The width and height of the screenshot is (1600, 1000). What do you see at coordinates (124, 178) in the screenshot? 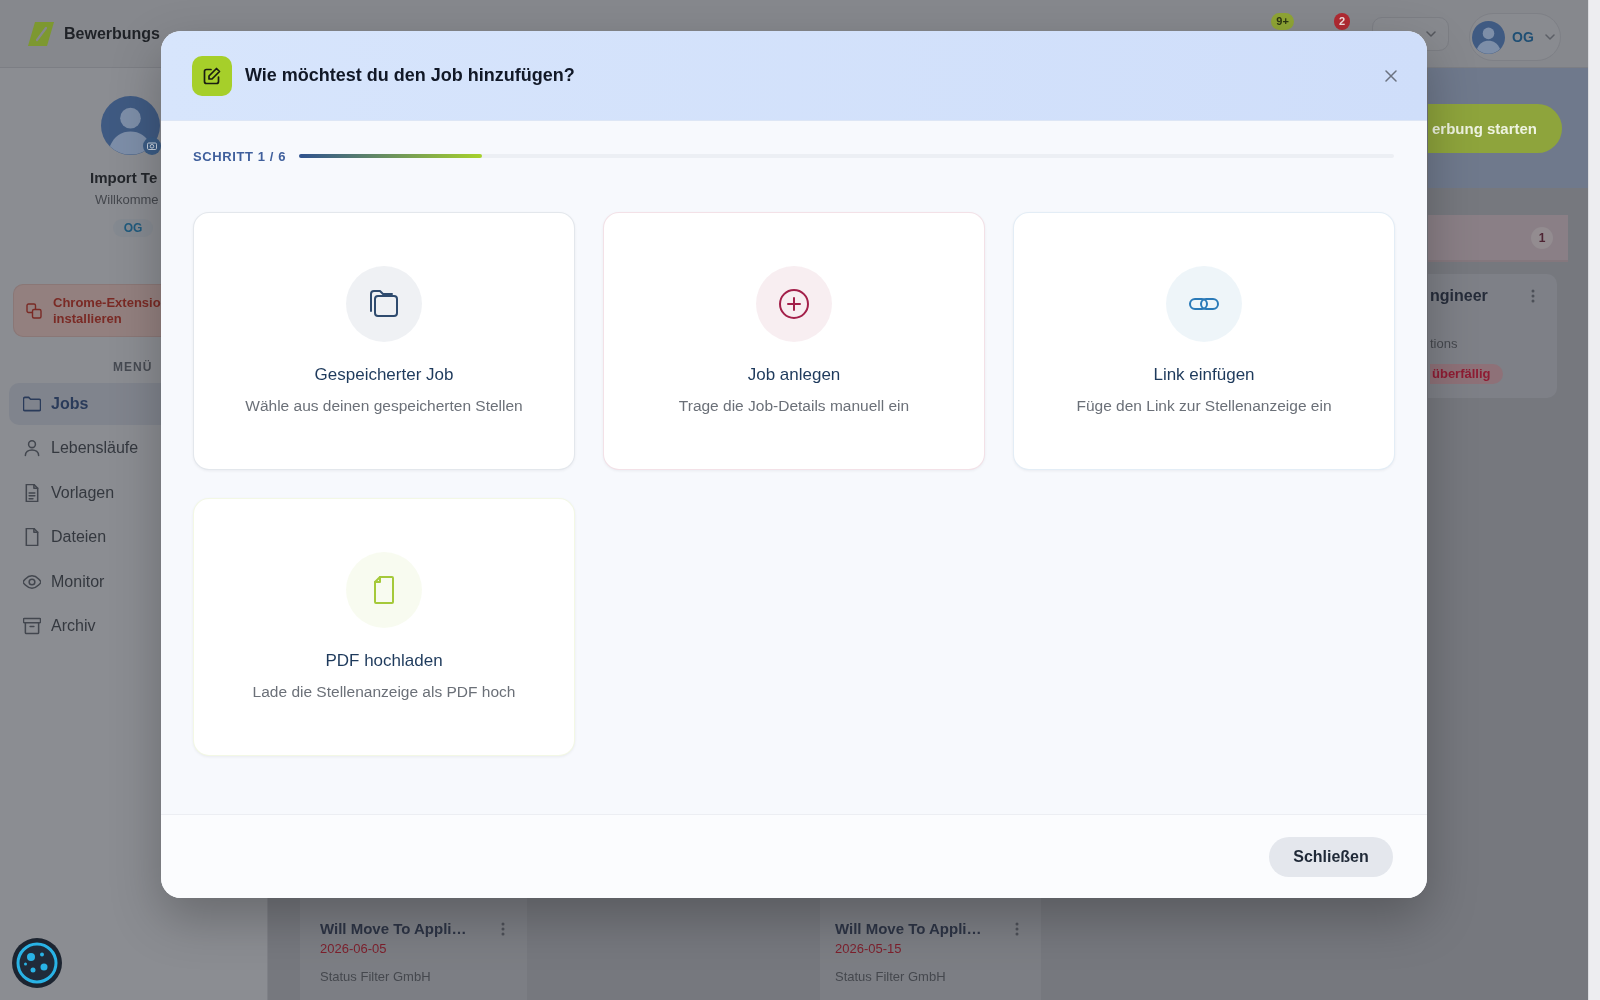
I see `profile-name: Import Te` at bounding box center [124, 178].